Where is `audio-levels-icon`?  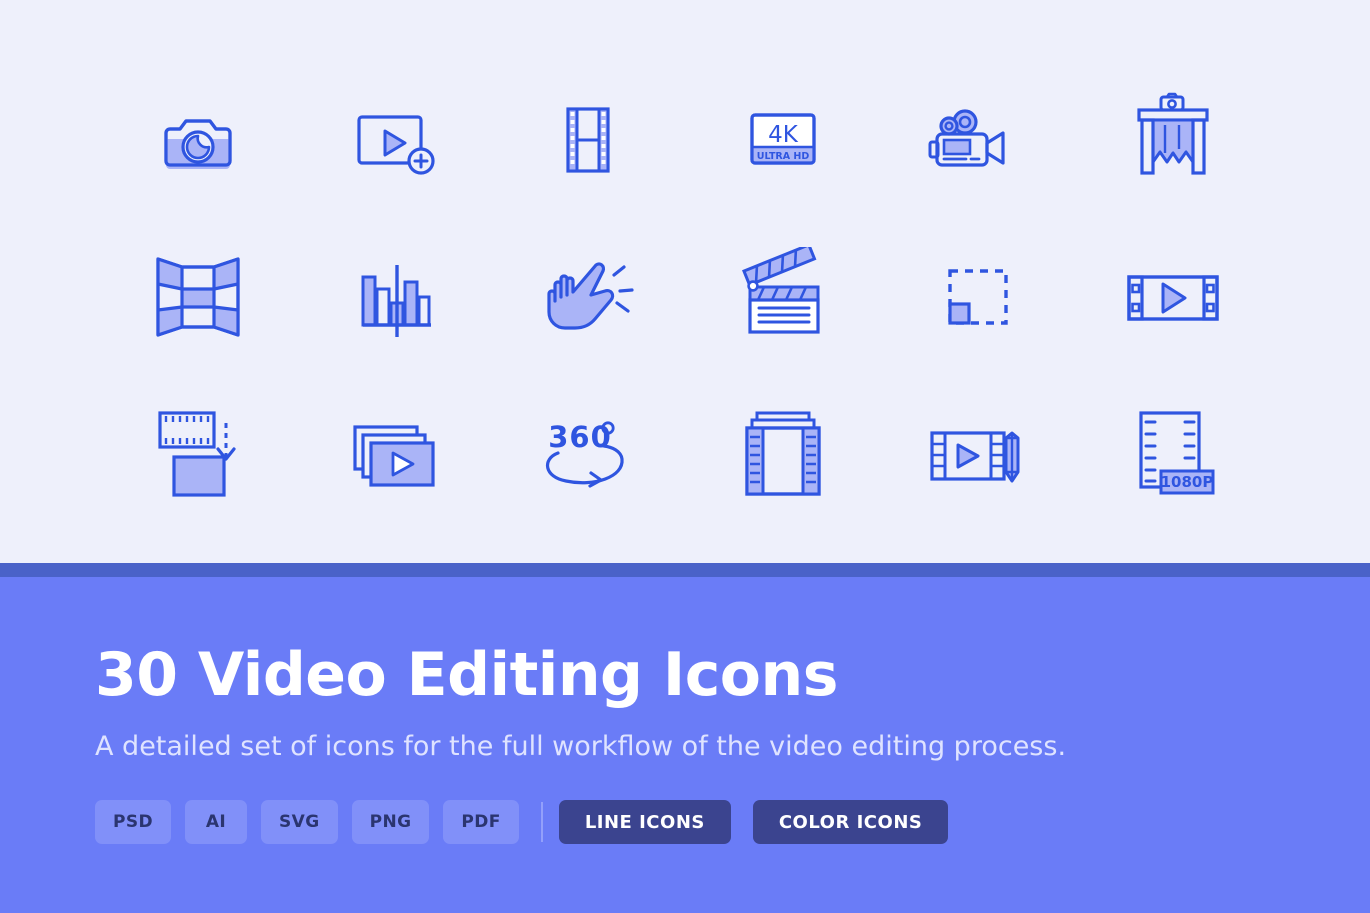 audio-levels-icon is located at coordinates (392, 297).